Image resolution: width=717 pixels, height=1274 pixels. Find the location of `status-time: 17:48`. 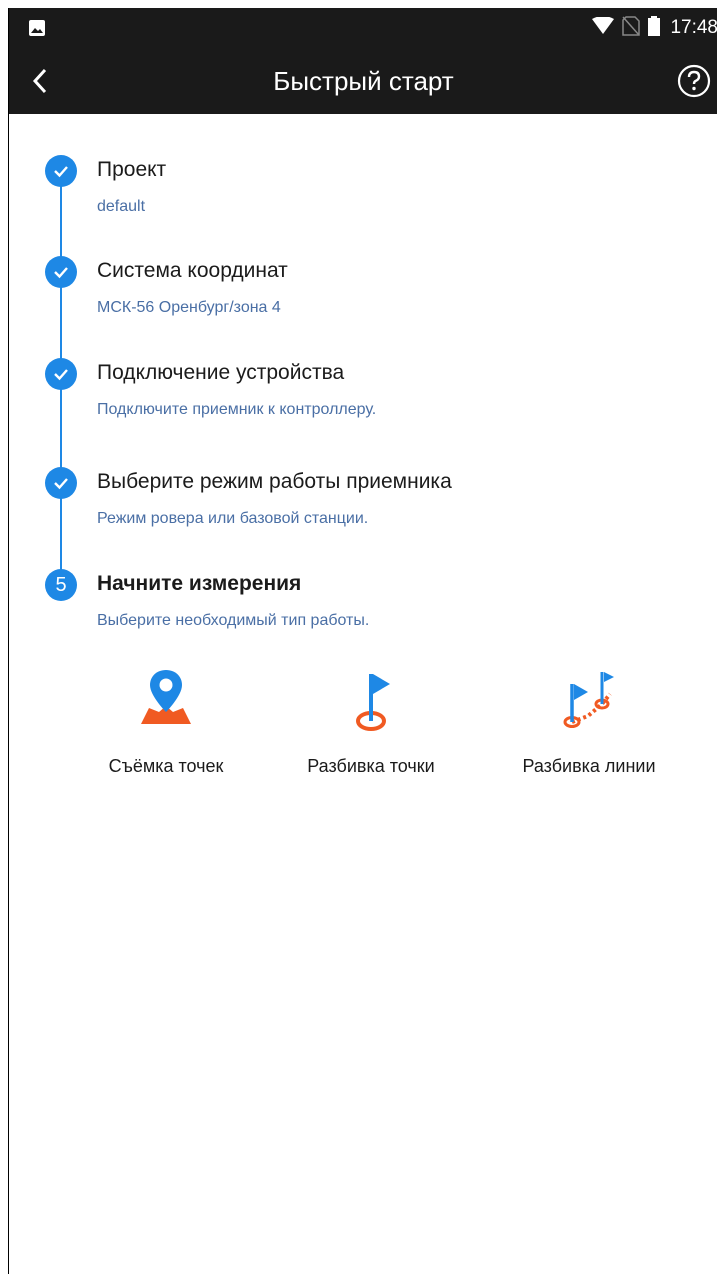

status-time: 17:48 is located at coordinates (693, 27).